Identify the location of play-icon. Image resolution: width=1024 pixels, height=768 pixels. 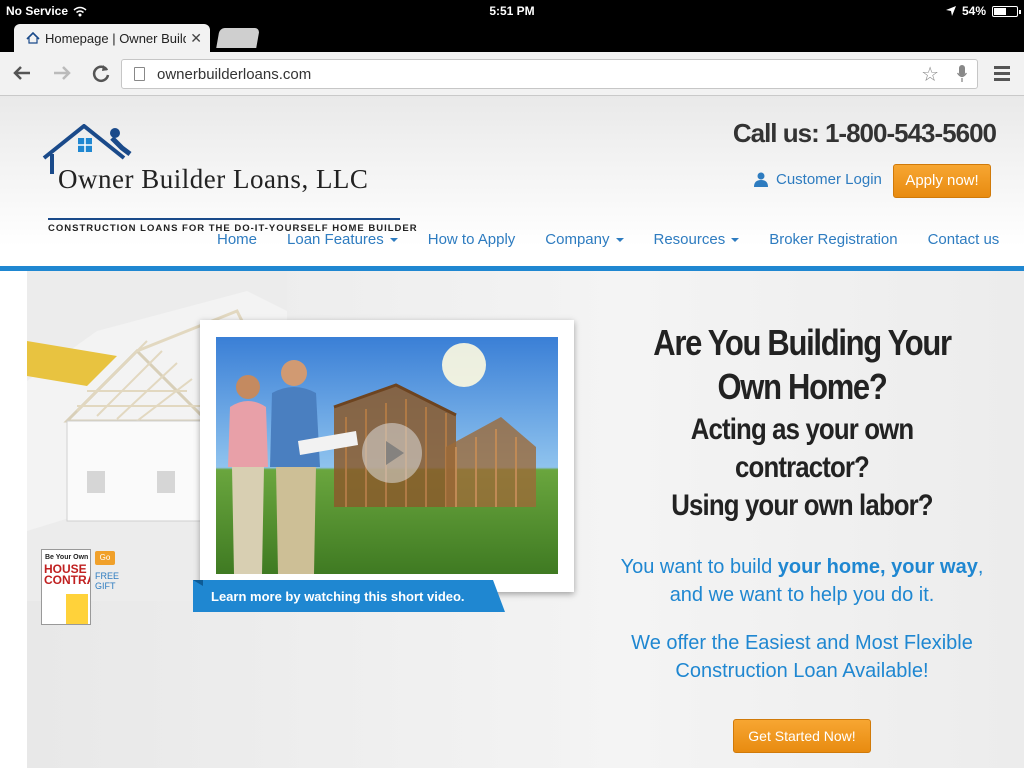
(392, 453).